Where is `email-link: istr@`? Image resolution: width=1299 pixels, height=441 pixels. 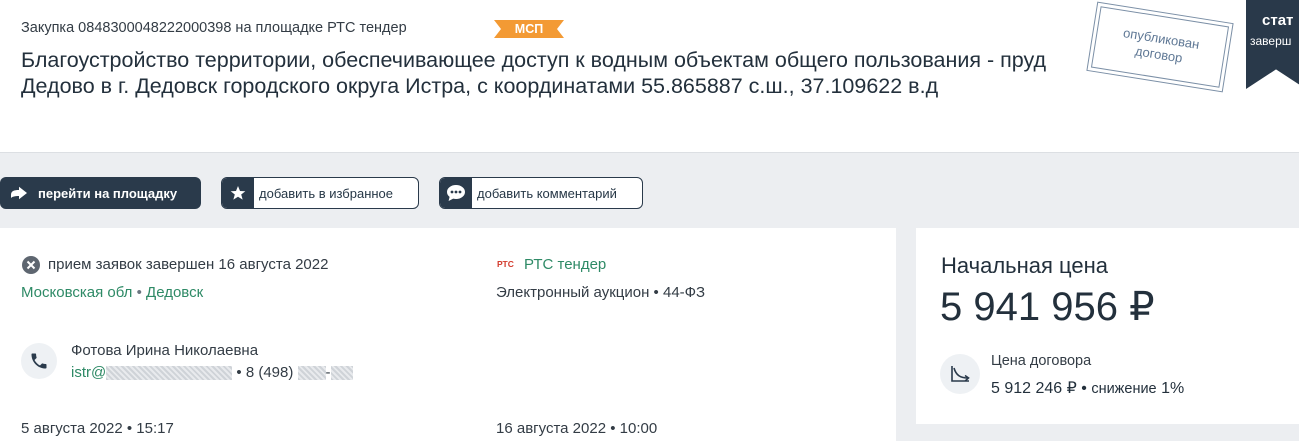 email-link: istr@ is located at coordinates (88, 372).